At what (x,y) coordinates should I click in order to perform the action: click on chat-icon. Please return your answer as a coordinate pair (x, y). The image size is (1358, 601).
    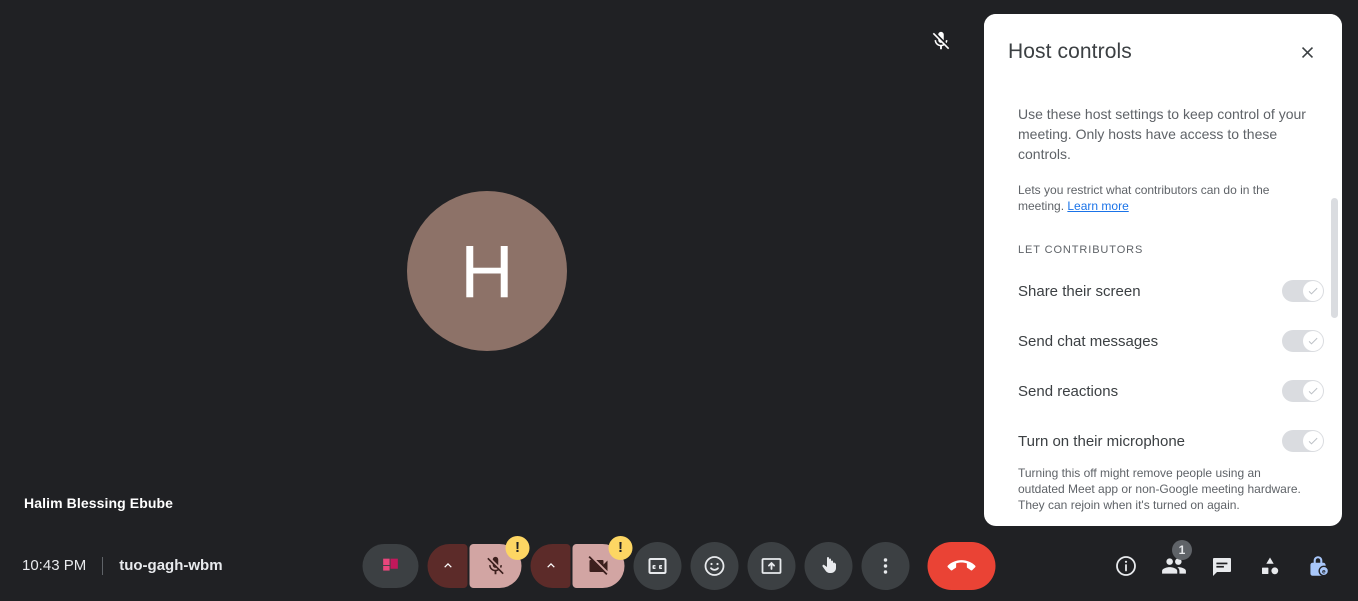
    Looking at the image, I should click on (1222, 566).